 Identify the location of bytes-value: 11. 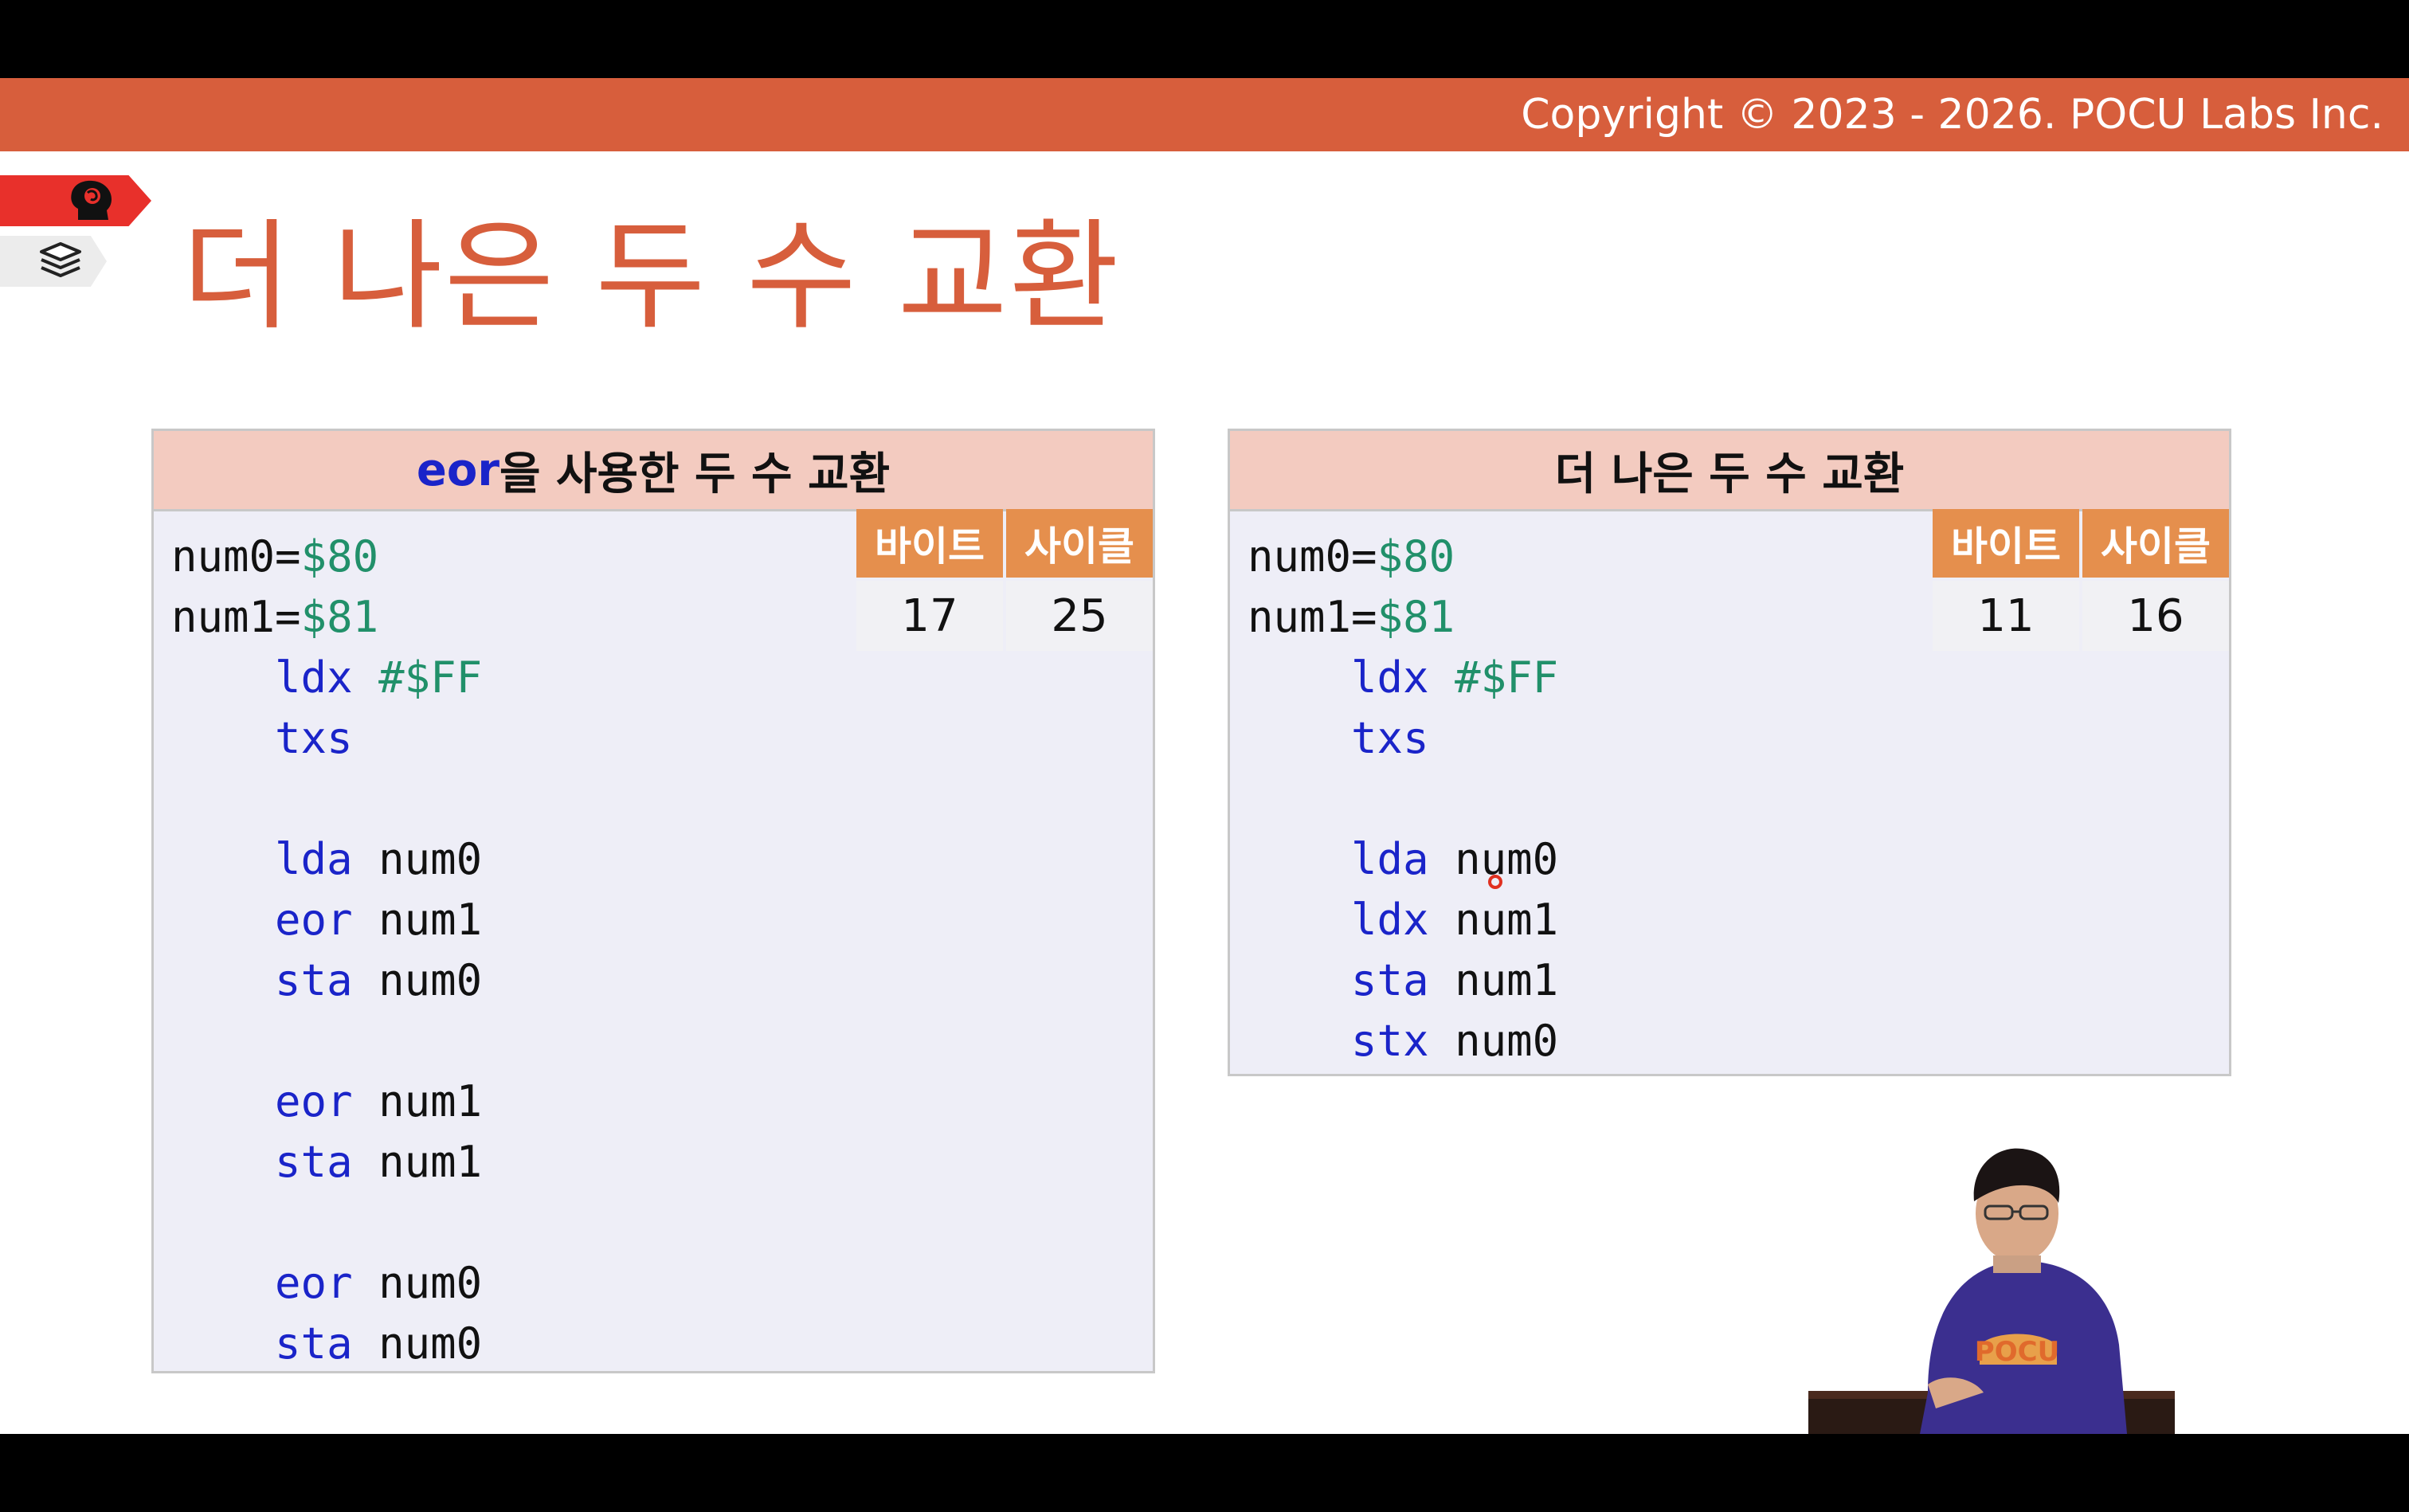
(2006, 616).